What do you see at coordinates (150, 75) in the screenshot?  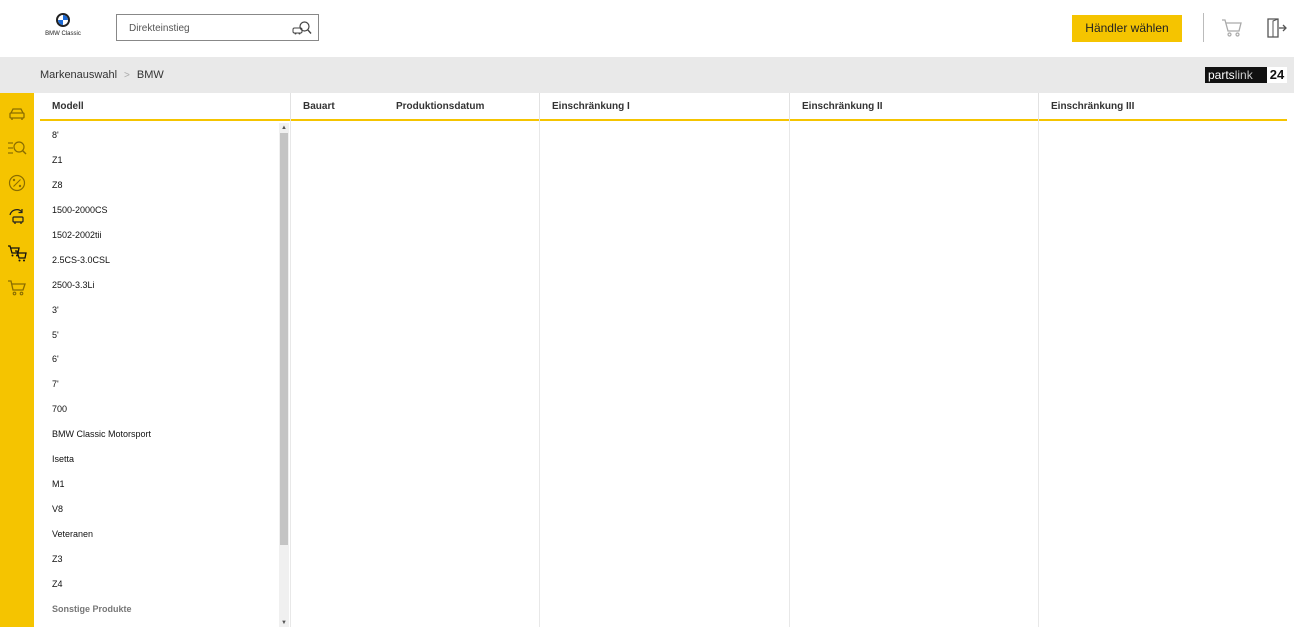 I see `breadcrumb-item-bmw: BMW` at bounding box center [150, 75].